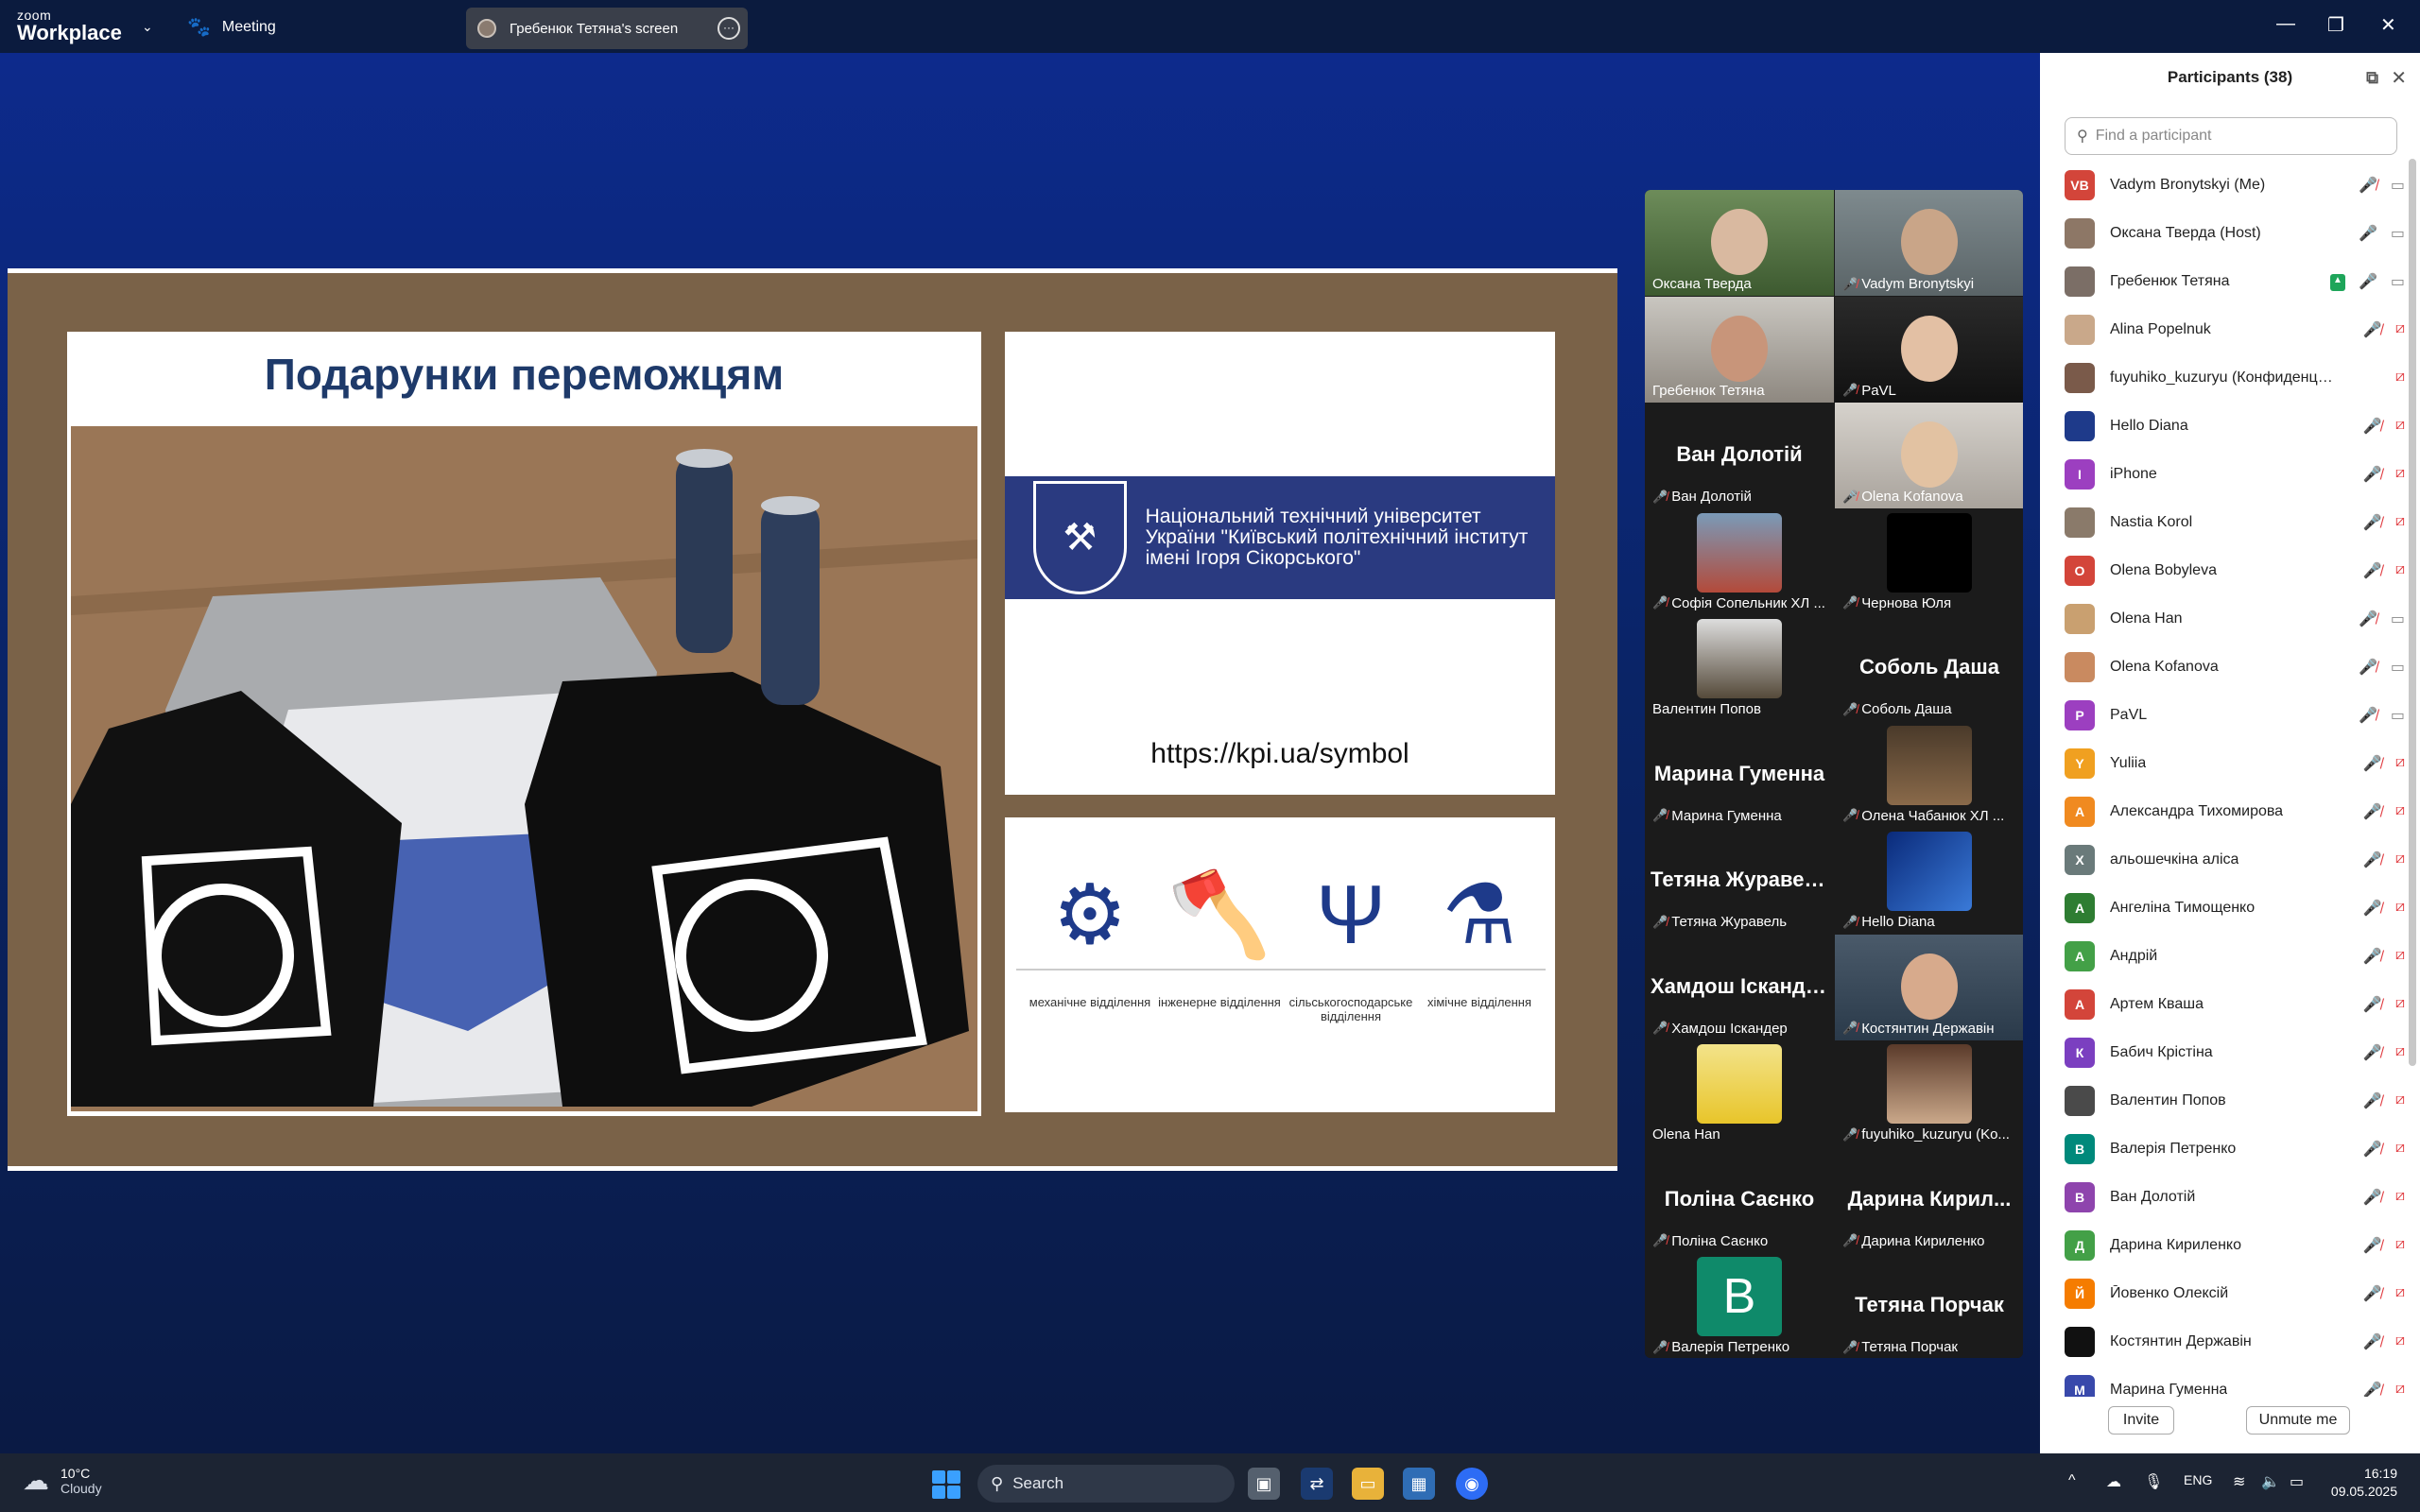 This screenshot has width=2420, height=1512. Describe the element at coordinates (2235, 908) in the screenshot. I see `participant-row: А Ангеліна Тимощенко 🎤̸ ⧄` at that location.